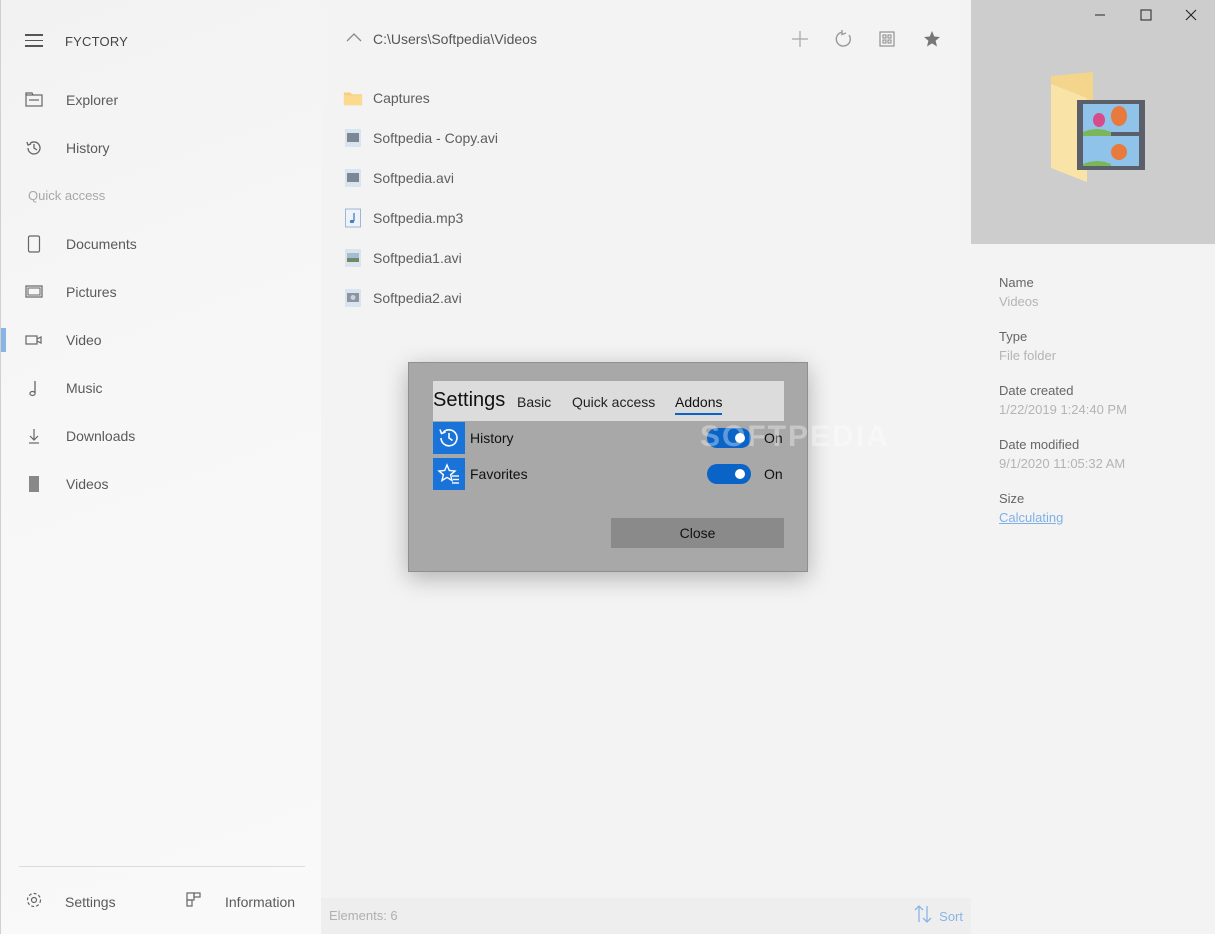 The image size is (1215, 934). I want to click on view-mode-button, so click(887, 41).